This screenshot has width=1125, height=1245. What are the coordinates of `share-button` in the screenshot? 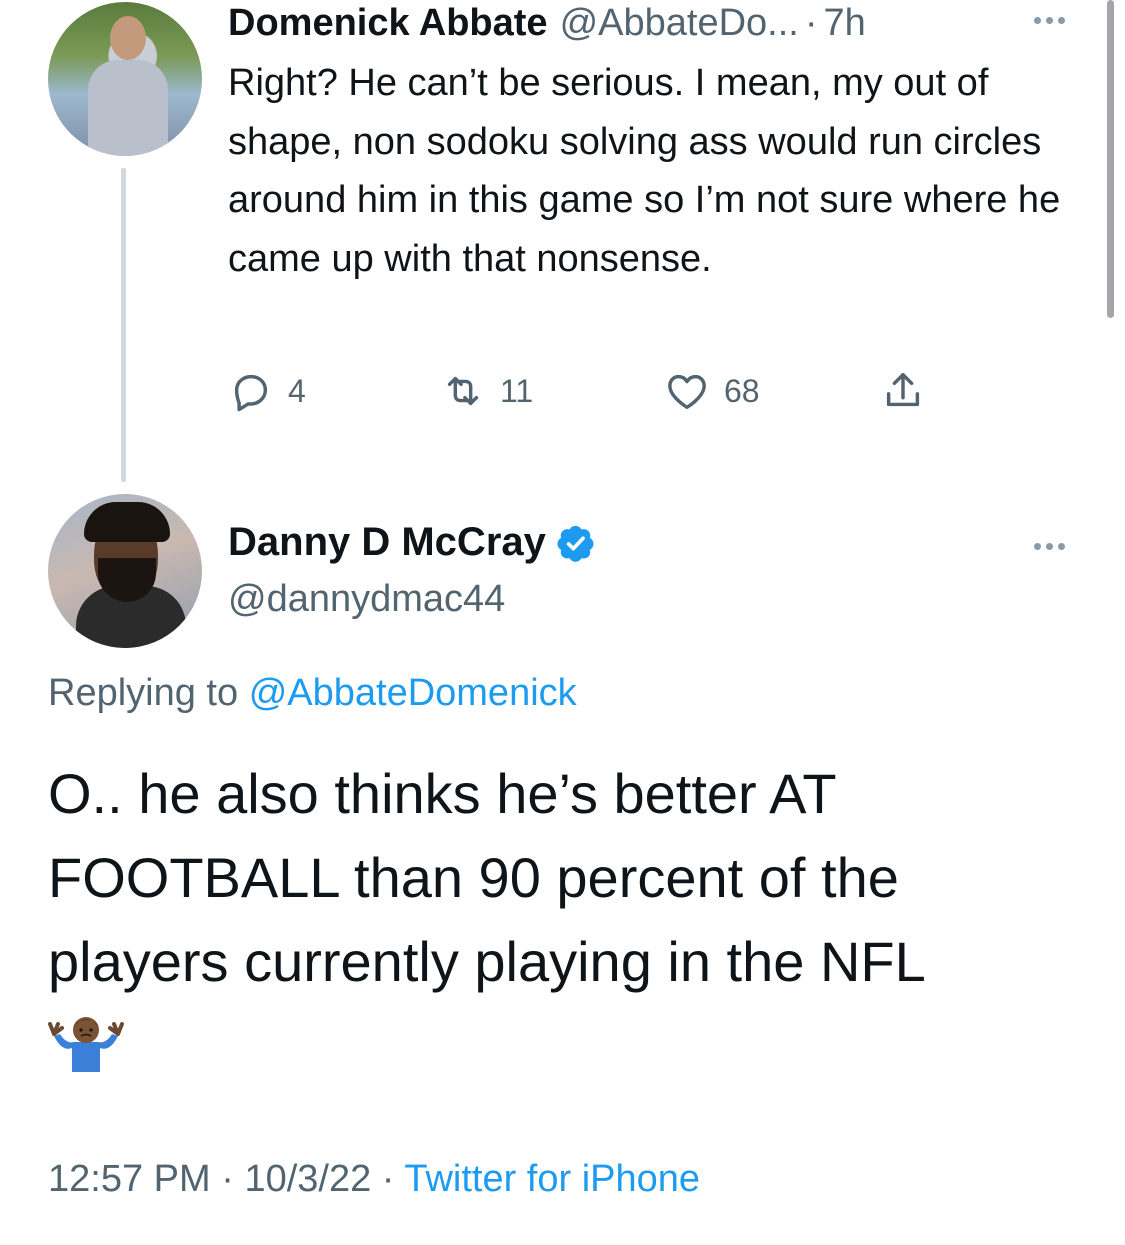 It's located at (903, 391).